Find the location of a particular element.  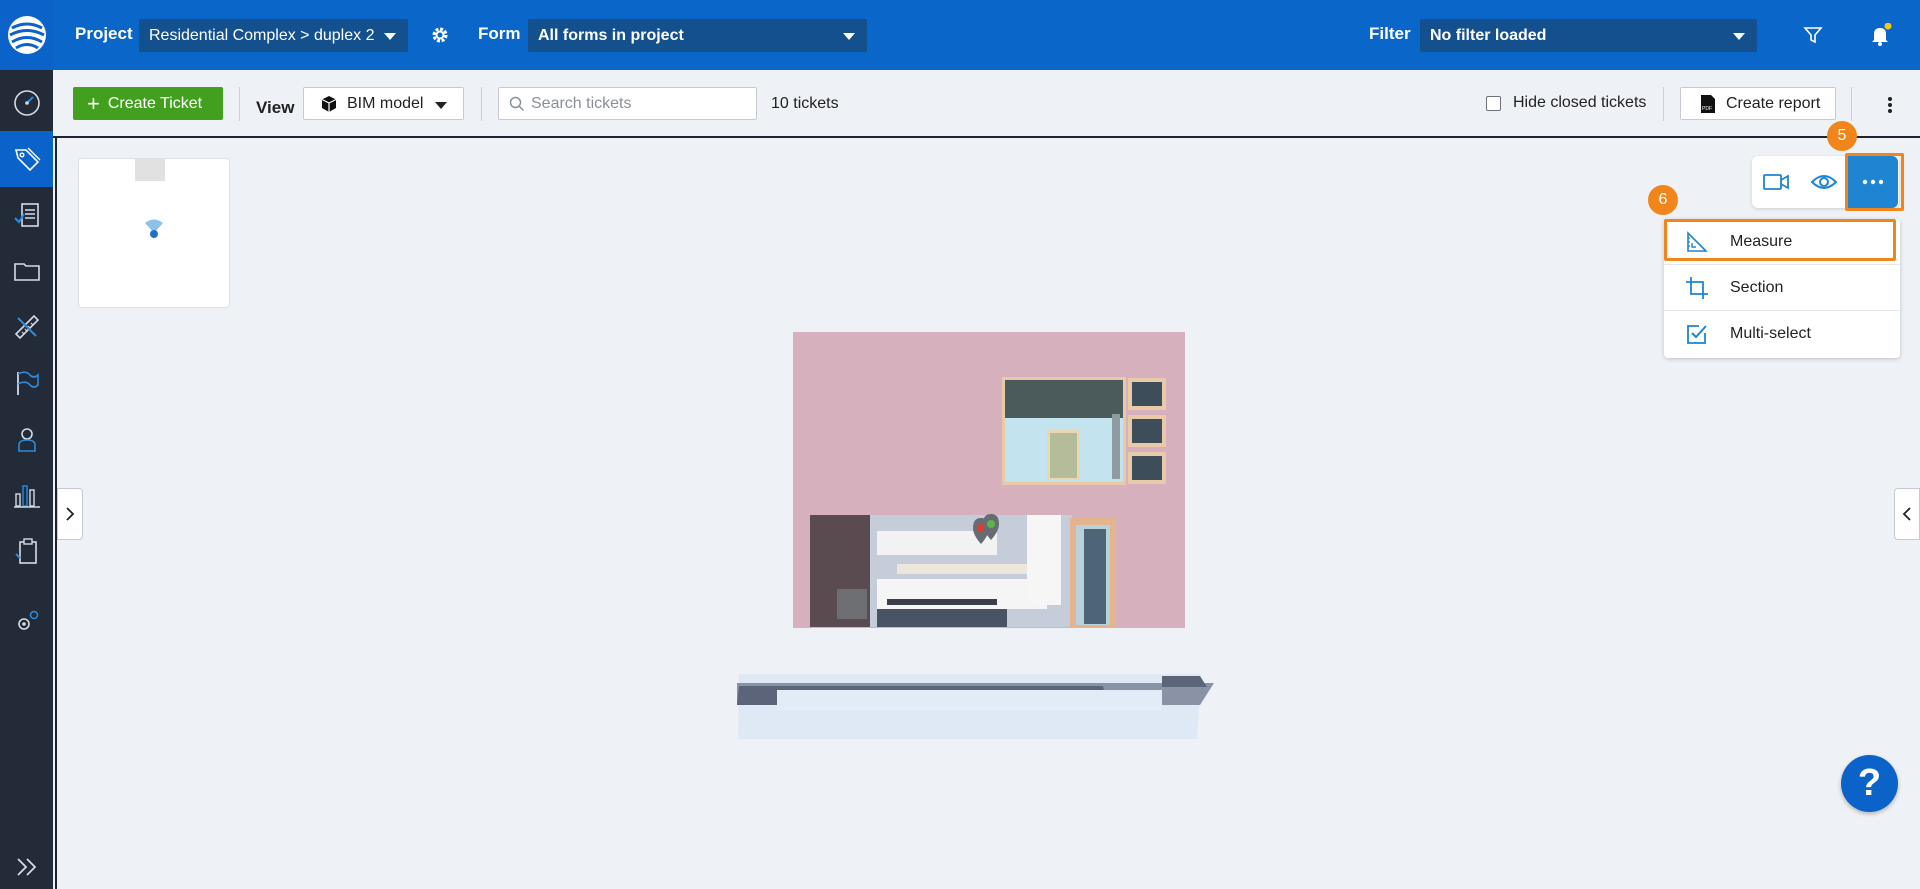

left-panel-toggle is located at coordinates (70, 514).